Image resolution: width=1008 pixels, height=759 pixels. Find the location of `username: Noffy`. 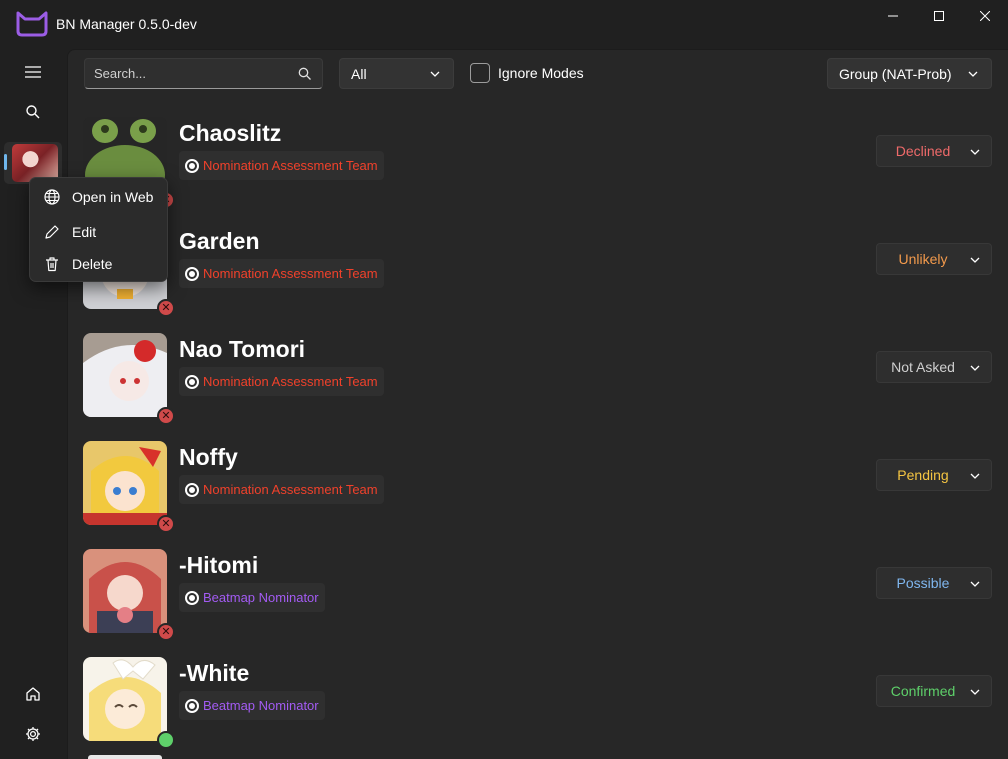

username: Noffy is located at coordinates (208, 457).